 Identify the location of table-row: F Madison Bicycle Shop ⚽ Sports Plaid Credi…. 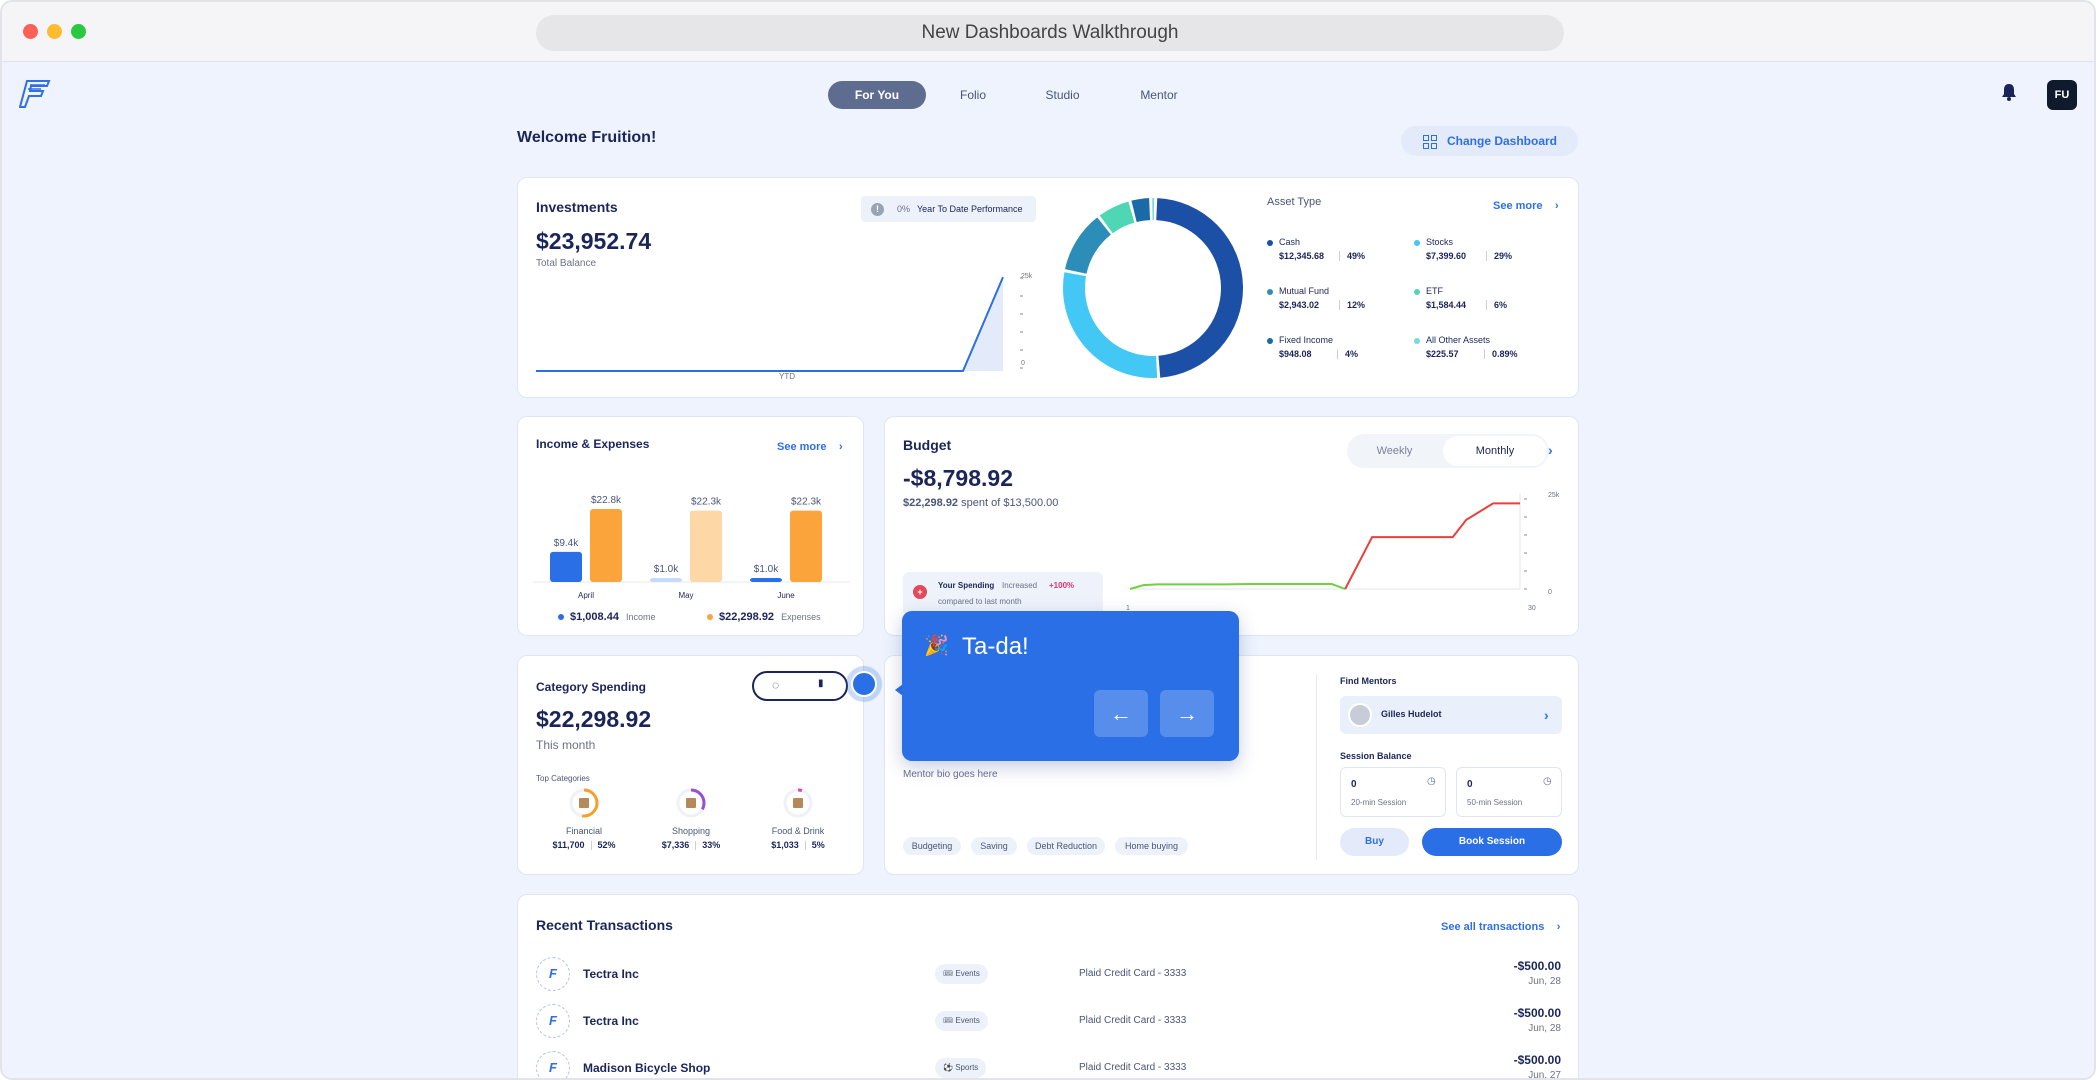
(1049, 1063).